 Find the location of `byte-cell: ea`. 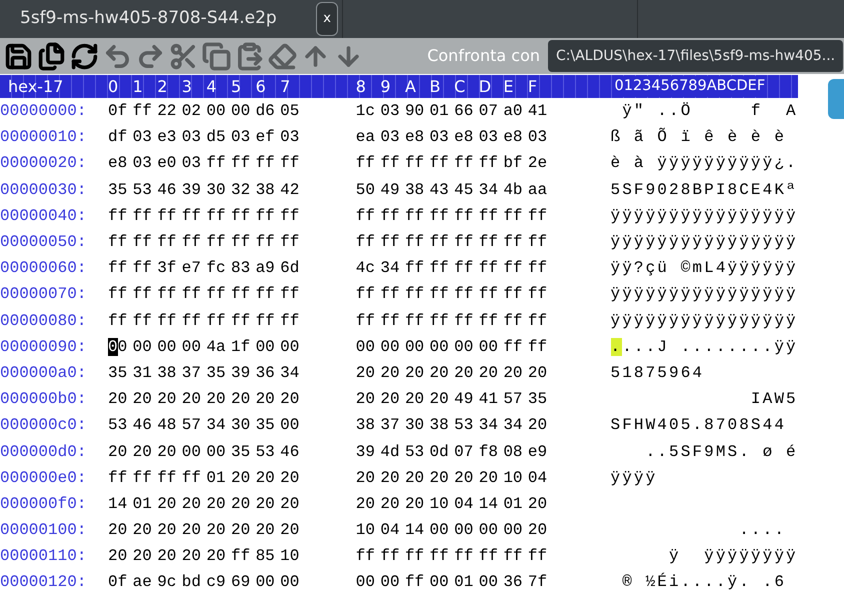

byte-cell: ea is located at coordinates (368, 137).